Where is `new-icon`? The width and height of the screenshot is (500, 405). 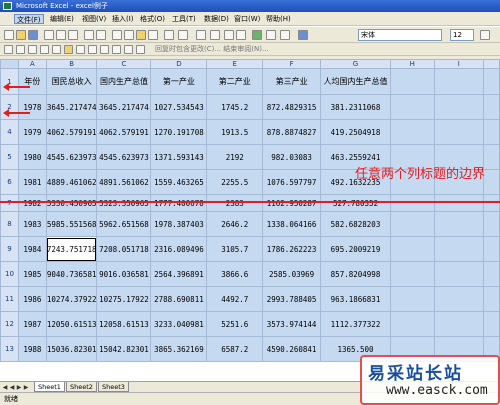
new-icon is located at coordinates (9, 35).